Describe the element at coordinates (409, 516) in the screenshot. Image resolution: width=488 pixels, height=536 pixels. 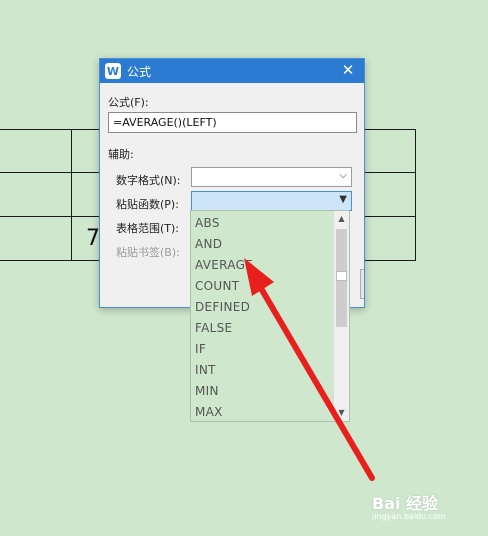
I see `watermark-url: jingyan.baidu.com` at that location.